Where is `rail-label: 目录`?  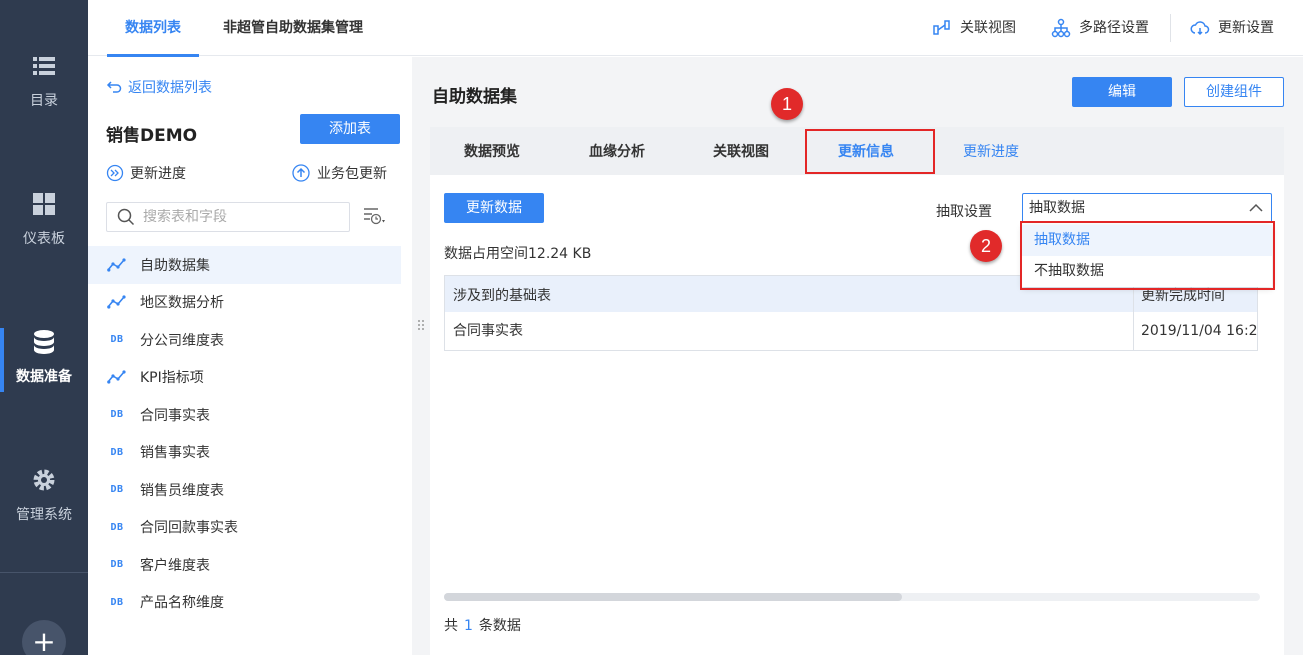
rail-label: 目录 is located at coordinates (44, 101).